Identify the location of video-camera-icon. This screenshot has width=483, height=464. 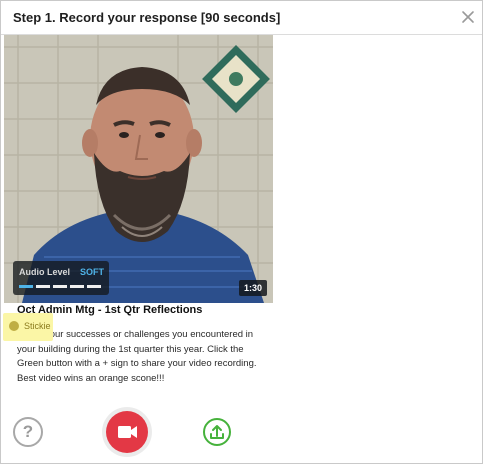
(127, 432).